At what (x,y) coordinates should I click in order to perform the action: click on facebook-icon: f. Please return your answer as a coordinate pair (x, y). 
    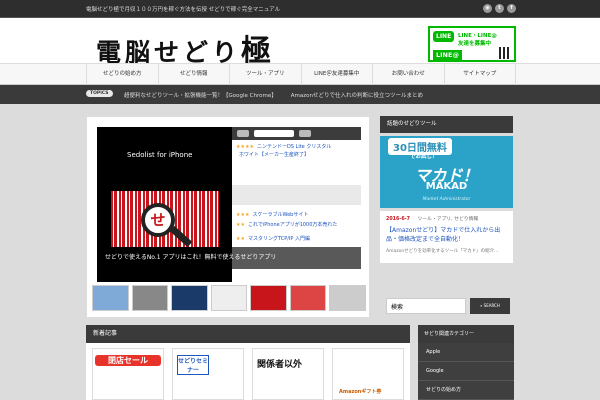
    Looking at the image, I should click on (511, 8).